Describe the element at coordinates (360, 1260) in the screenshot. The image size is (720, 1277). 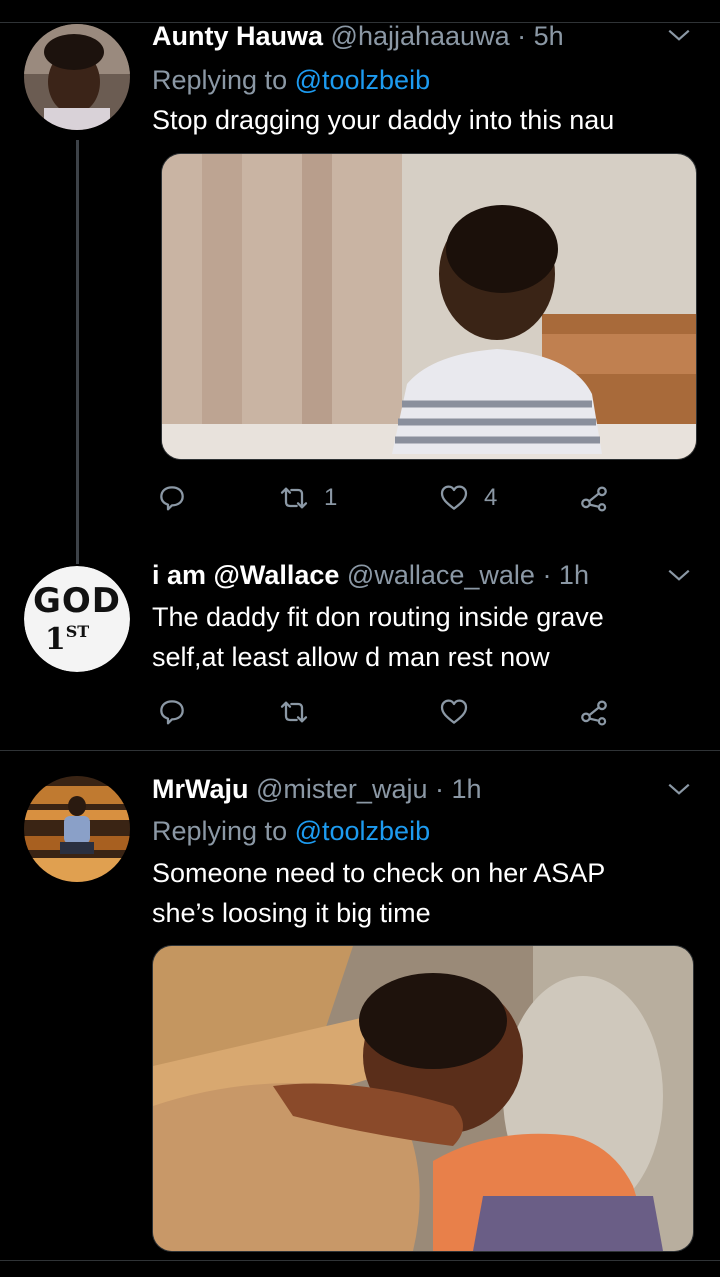
I see `bottom-divider` at that location.